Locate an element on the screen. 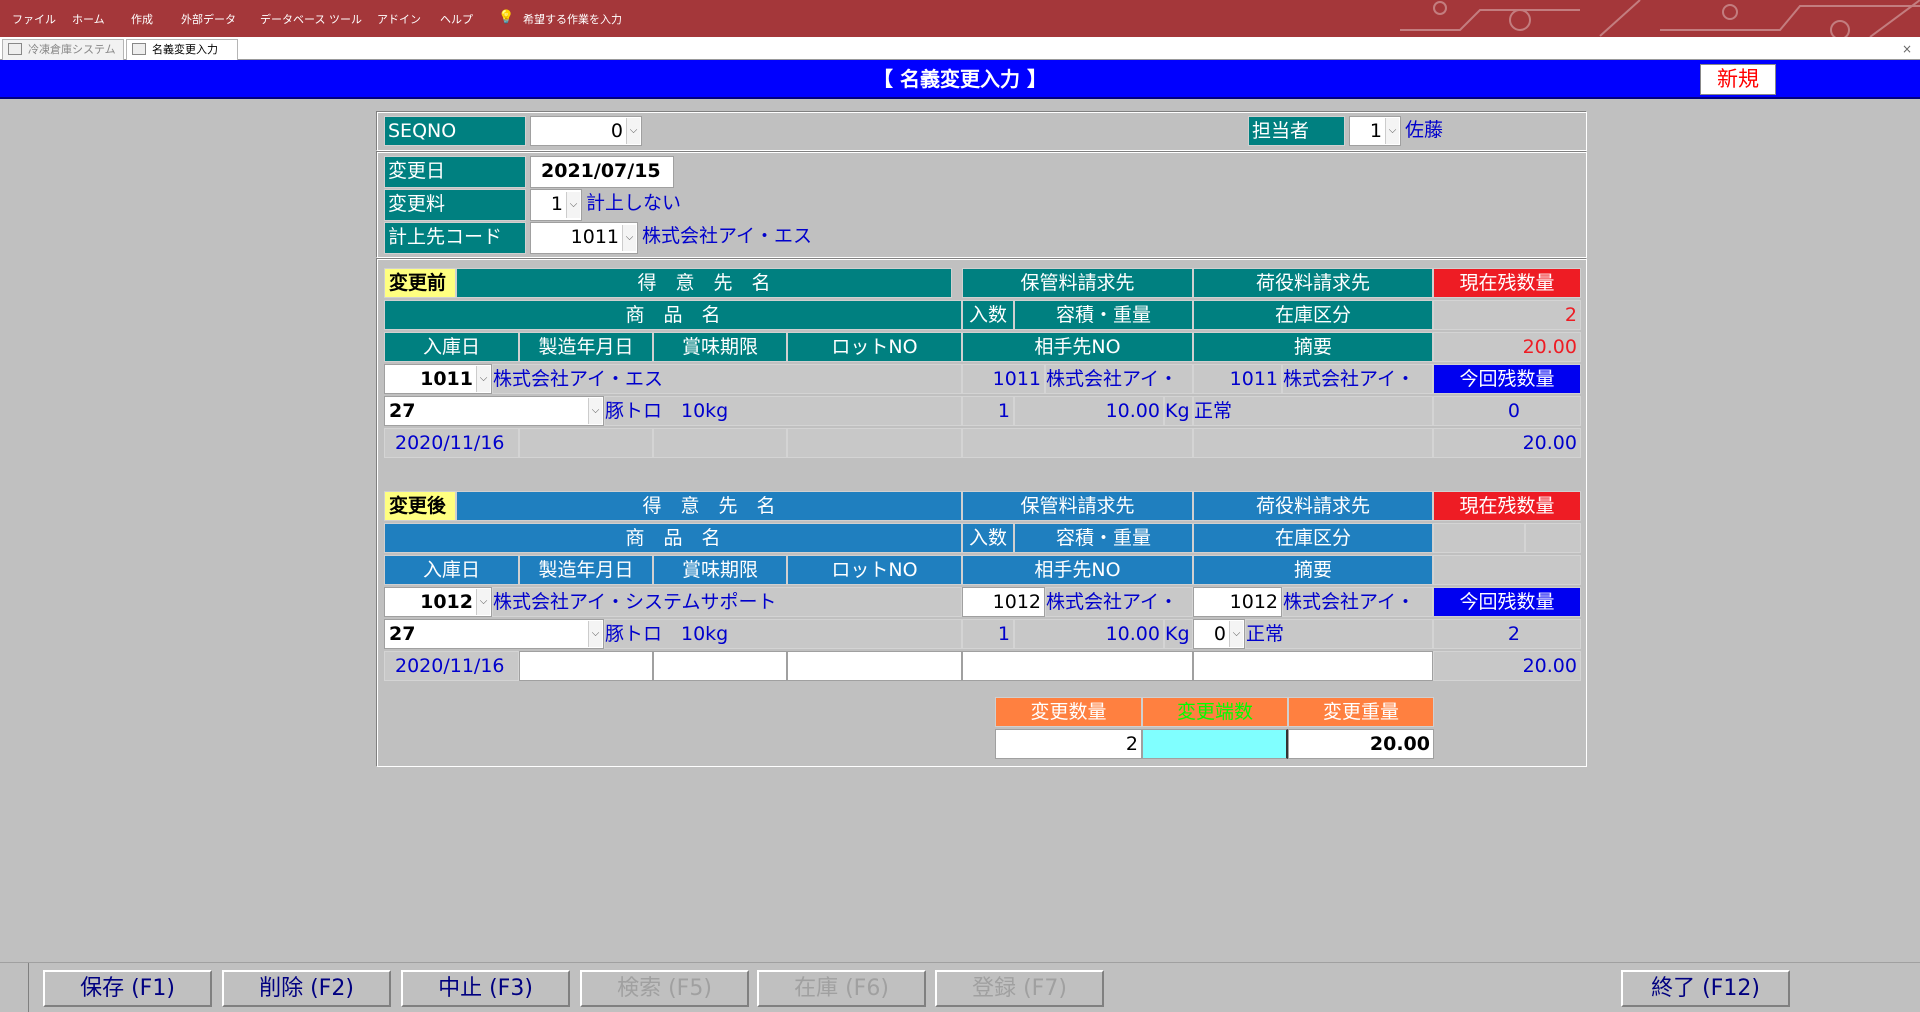 This screenshot has width=1920, height=1012. stock-button: 在庫 (F6) is located at coordinates (841, 988).